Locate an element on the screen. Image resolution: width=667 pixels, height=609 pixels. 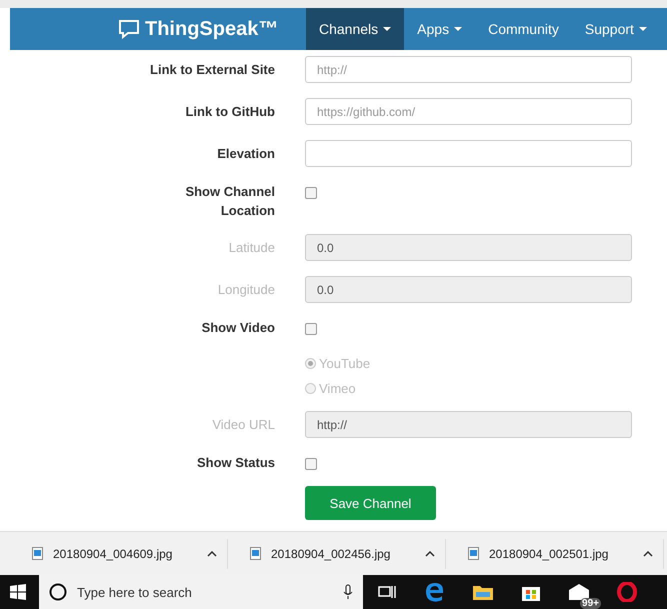
windows-start-icon is located at coordinates (18, 592).